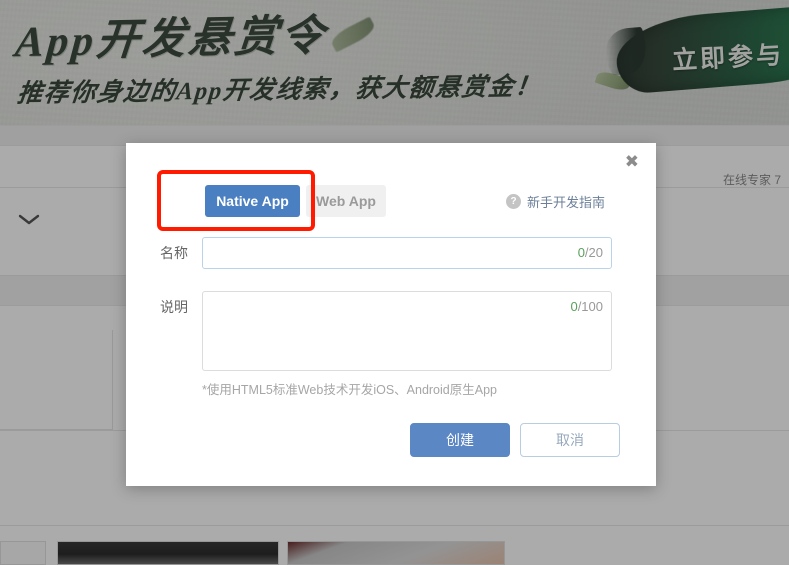  I want to click on cancel-button: 取消, so click(570, 440).